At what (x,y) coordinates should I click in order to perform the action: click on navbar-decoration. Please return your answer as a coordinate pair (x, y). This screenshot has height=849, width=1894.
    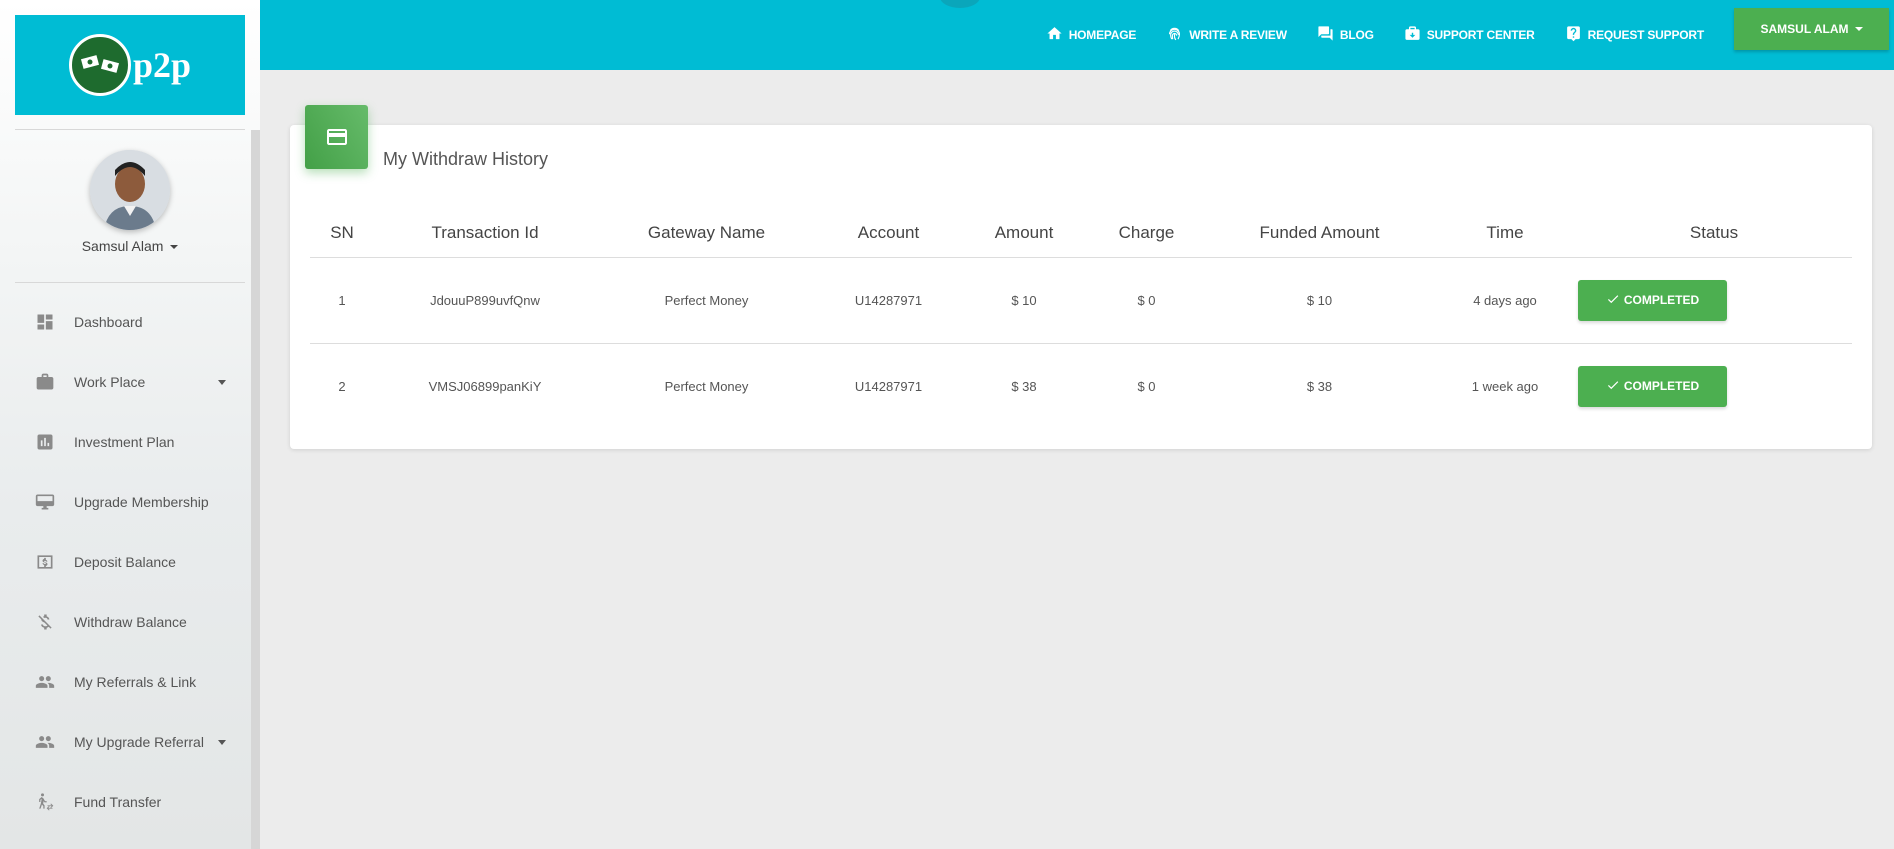
    Looking at the image, I should click on (960, 4).